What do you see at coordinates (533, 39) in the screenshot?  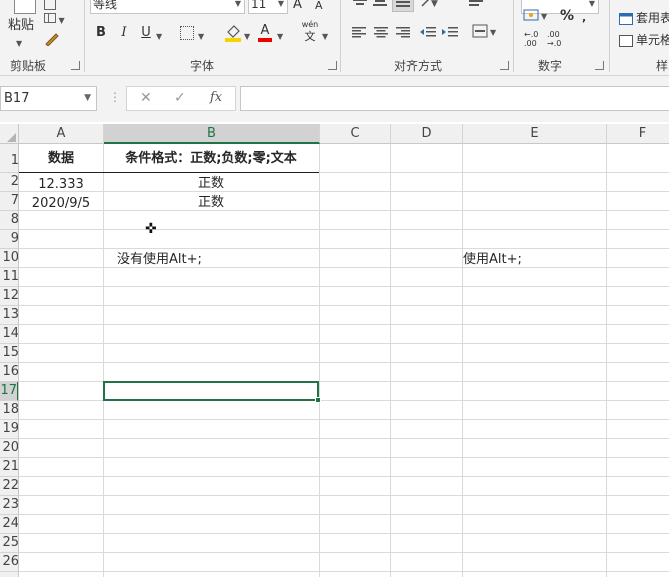 I see `increase-decimal-button: ←.0.00` at bounding box center [533, 39].